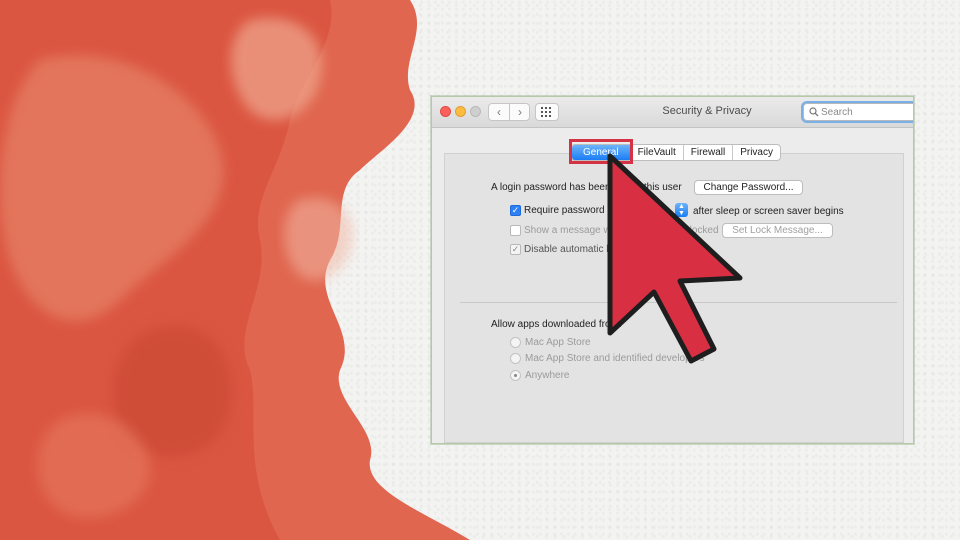  I want to click on chevron-left-icon: ‹, so click(499, 112).